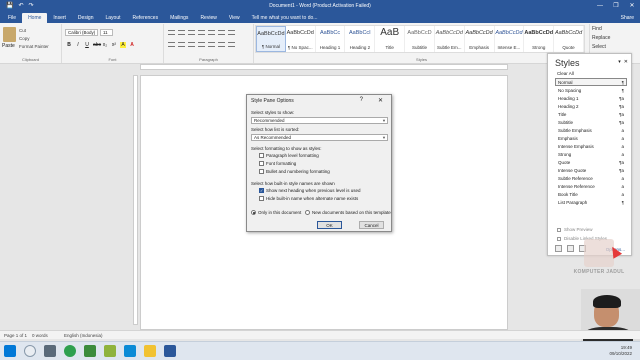 This screenshot has height=360, width=640. What do you see at coordinates (10, 351) in the screenshot?
I see `start-icon` at bounding box center [10, 351].